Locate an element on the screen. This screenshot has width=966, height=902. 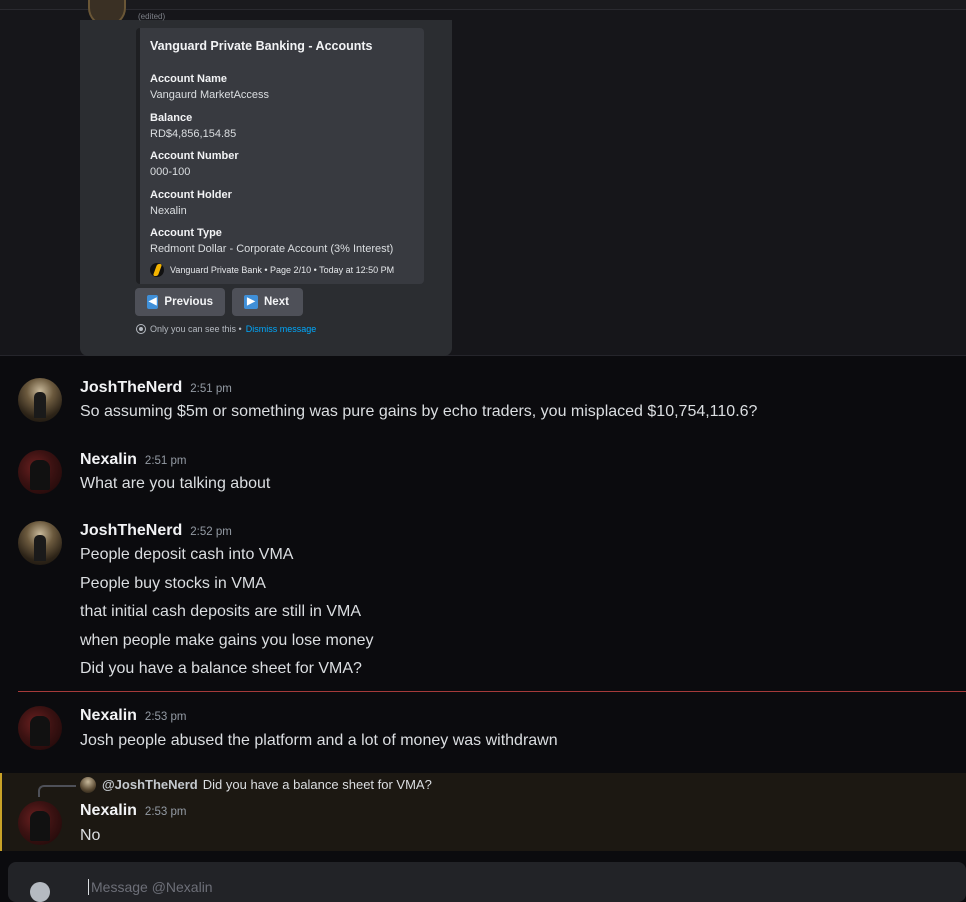
arrow-right-icon: ▶ is located at coordinates (251, 302).